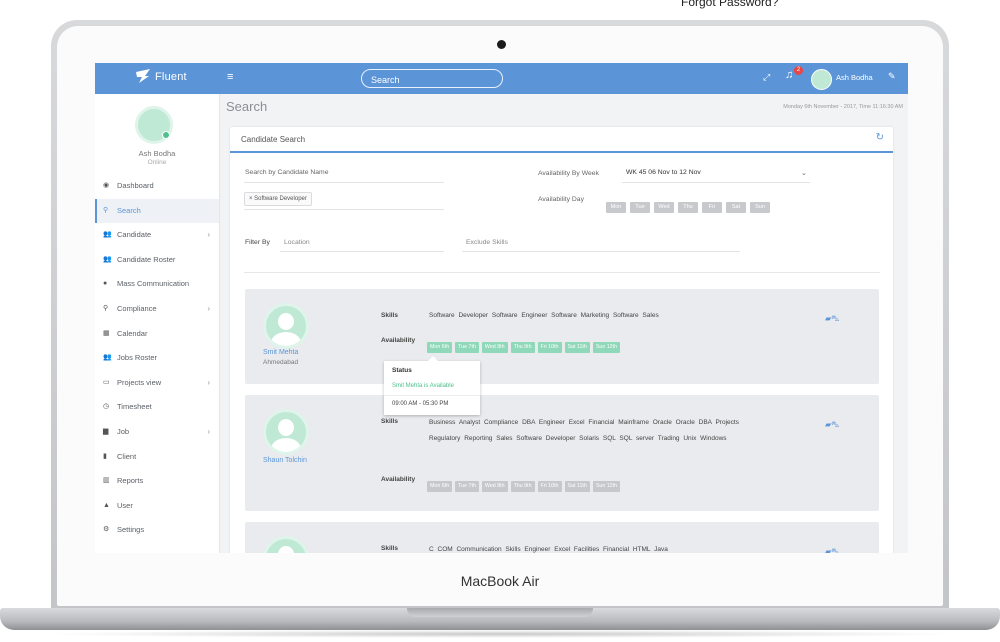  I want to click on sidebar-item-label: Candidate, so click(134, 235).